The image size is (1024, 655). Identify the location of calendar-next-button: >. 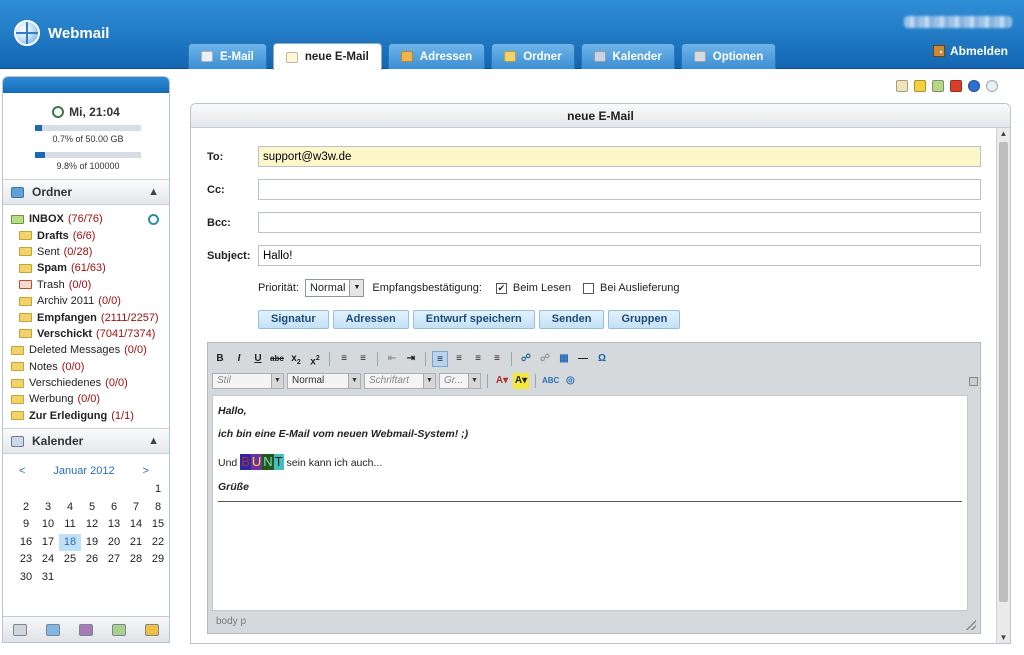
(146, 471).